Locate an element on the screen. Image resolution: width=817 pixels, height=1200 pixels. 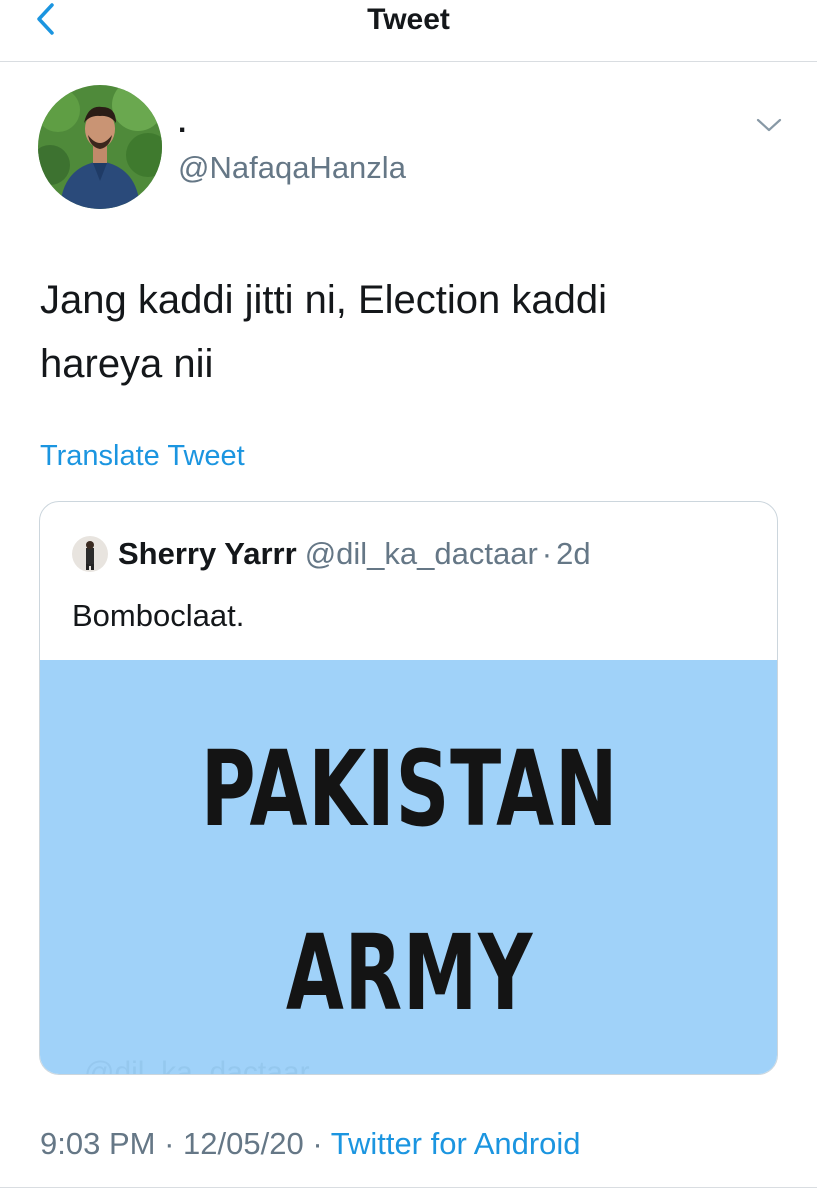
quoted-tweet-header: Sherry Yarrr @dil_ka_dactaar · 2d is located at coordinates (331, 554).